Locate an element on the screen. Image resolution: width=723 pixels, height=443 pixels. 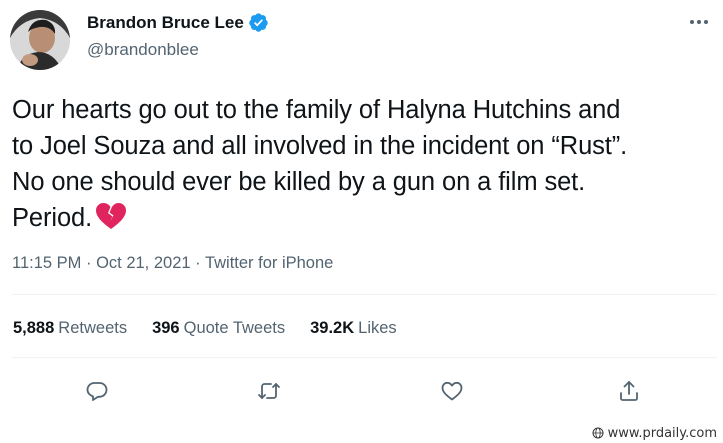
reply-button is located at coordinates (97, 391).